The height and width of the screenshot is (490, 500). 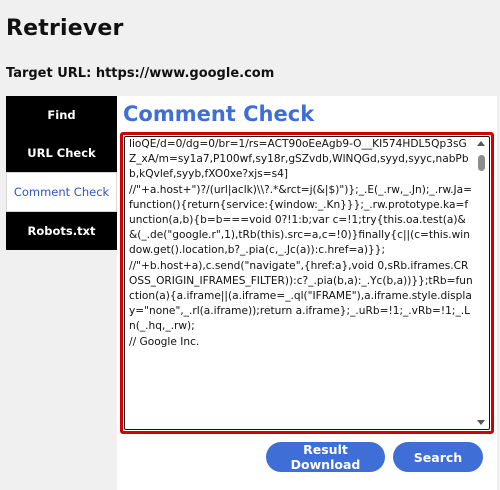 What do you see at coordinates (481, 163) in the screenshot?
I see `scrollbar-thumb` at bounding box center [481, 163].